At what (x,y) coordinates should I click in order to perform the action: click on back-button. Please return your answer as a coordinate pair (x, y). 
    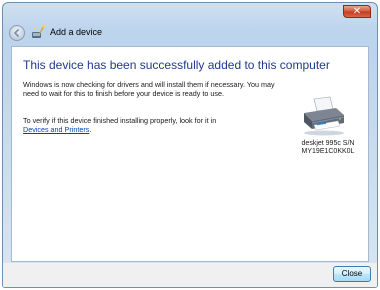
    Looking at the image, I should click on (17, 33).